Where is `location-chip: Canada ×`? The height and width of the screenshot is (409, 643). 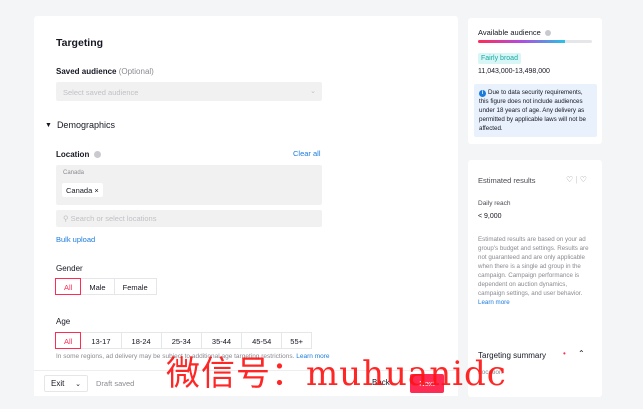 location-chip: Canada × is located at coordinates (82, 190).